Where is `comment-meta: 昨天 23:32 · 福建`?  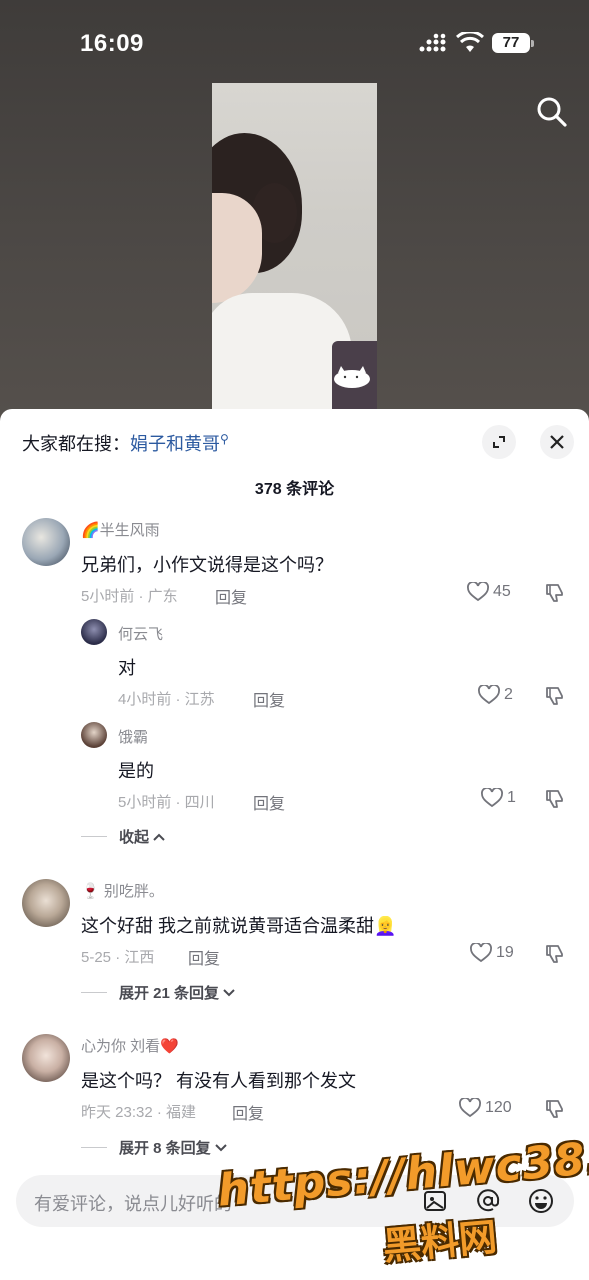
comment-meta: 昨天 23:32 · 福建 is located at coordinates (139, 1112).